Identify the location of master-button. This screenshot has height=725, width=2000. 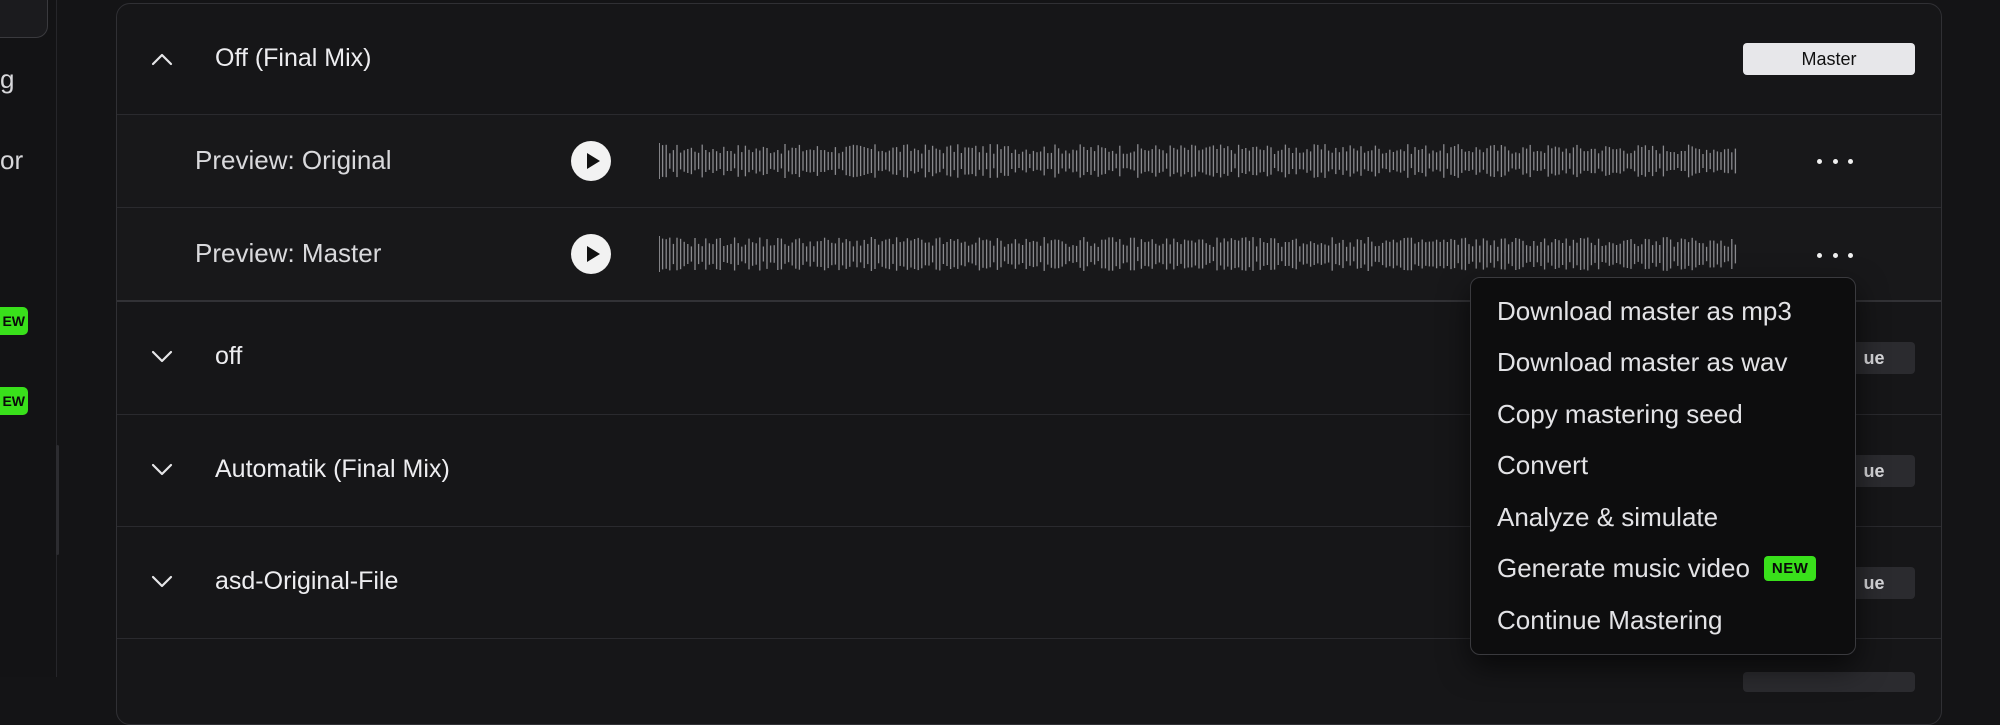
(1829, 682).